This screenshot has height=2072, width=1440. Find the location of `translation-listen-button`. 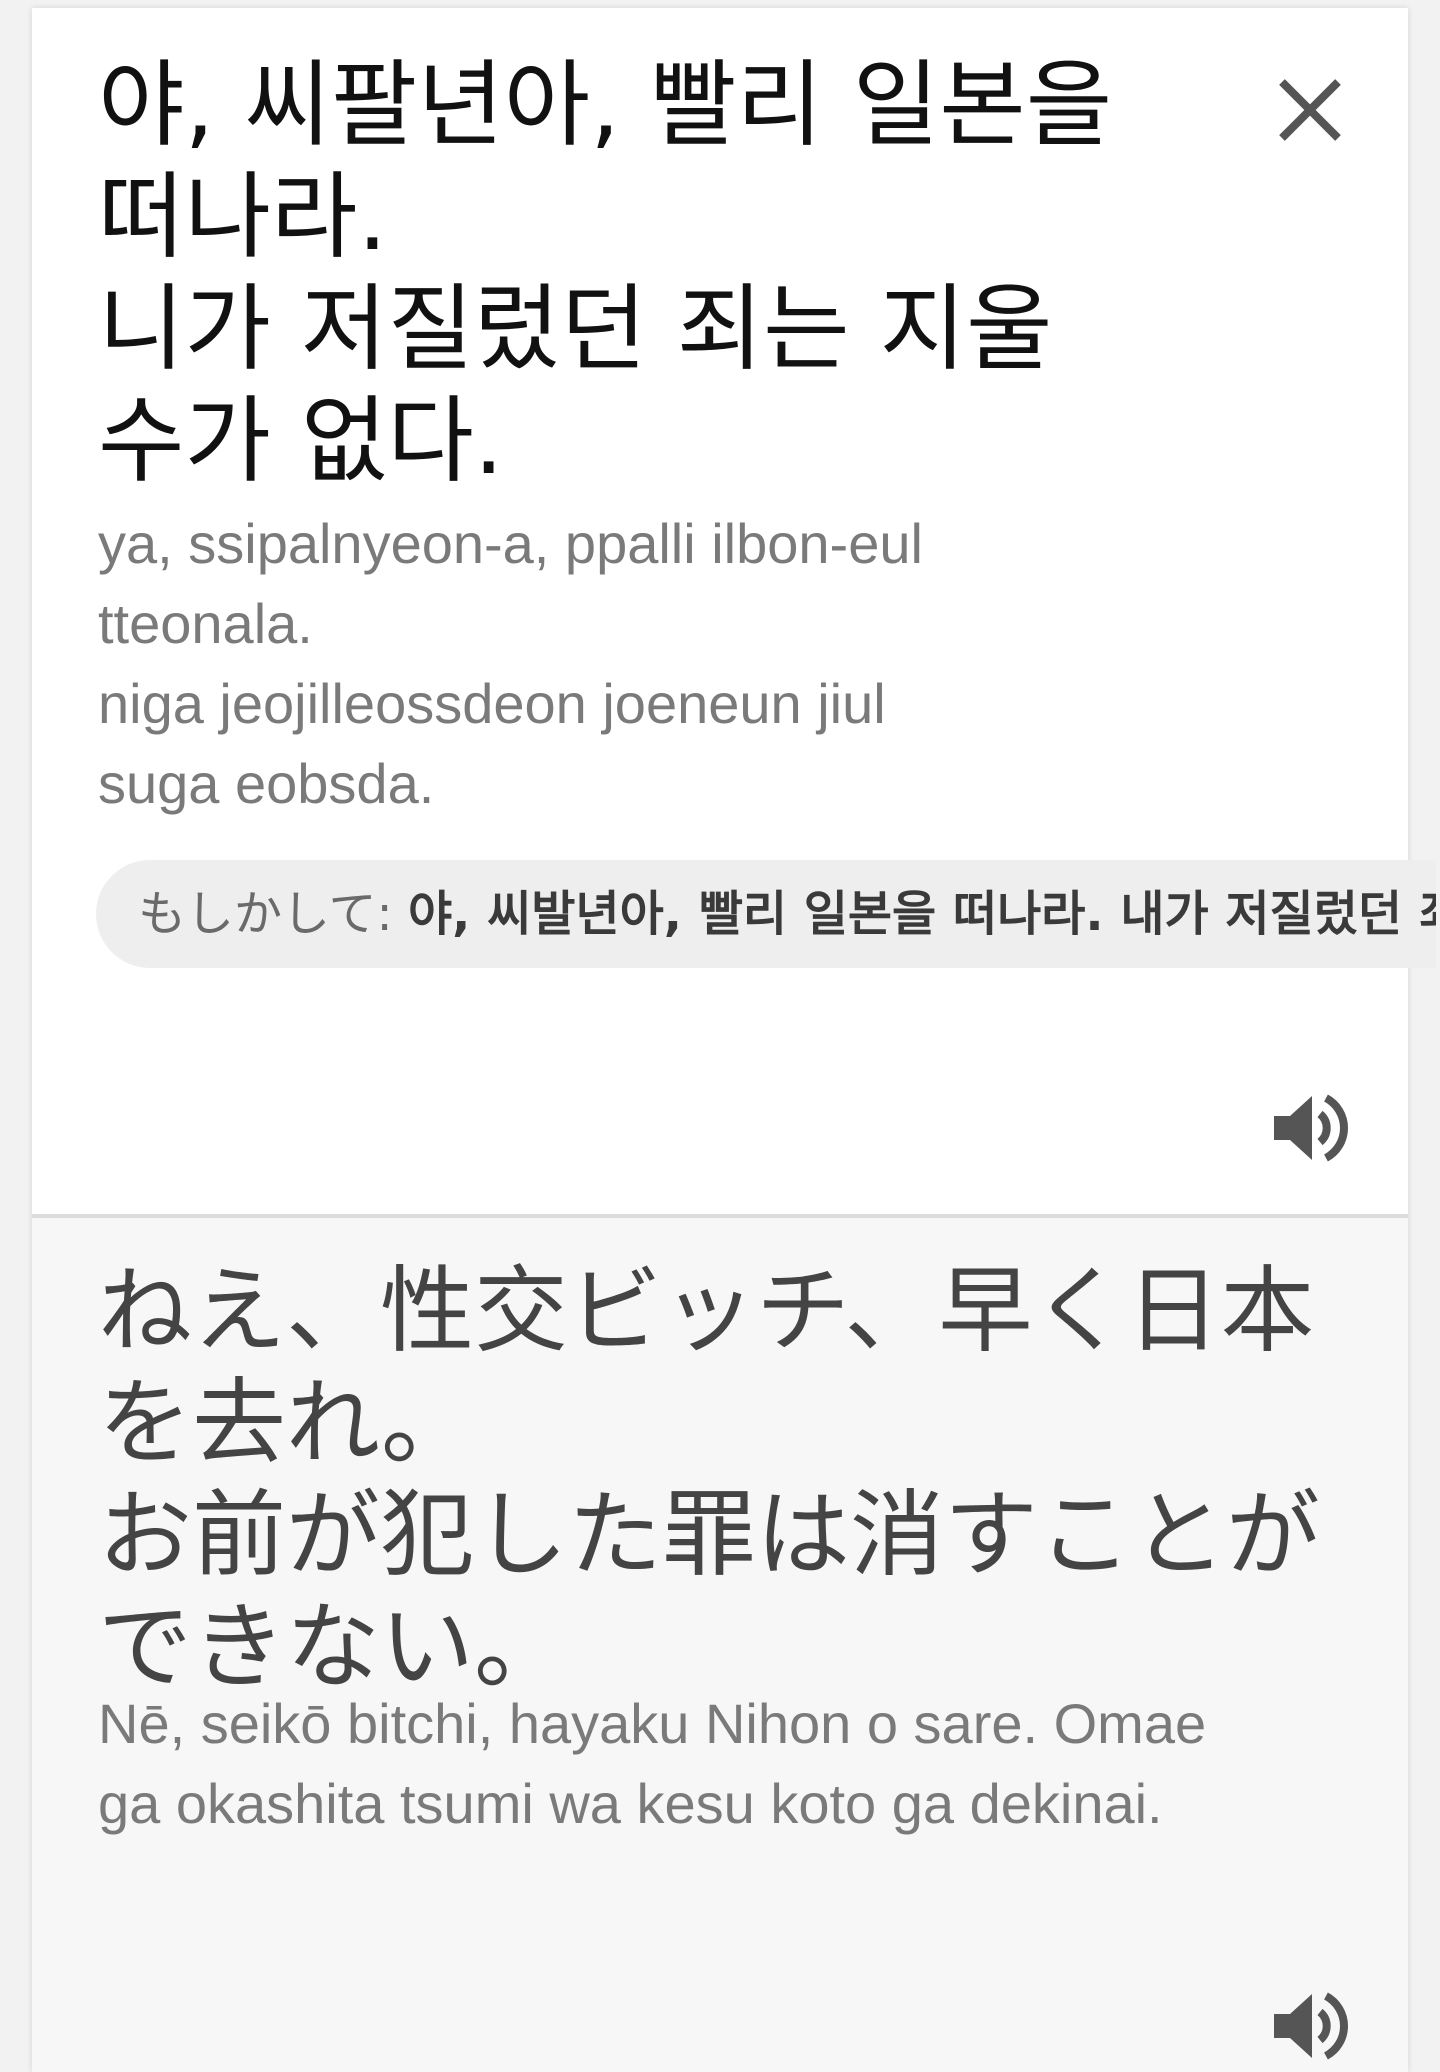

translation-listen-button is located at coordinates (1310, 2026).